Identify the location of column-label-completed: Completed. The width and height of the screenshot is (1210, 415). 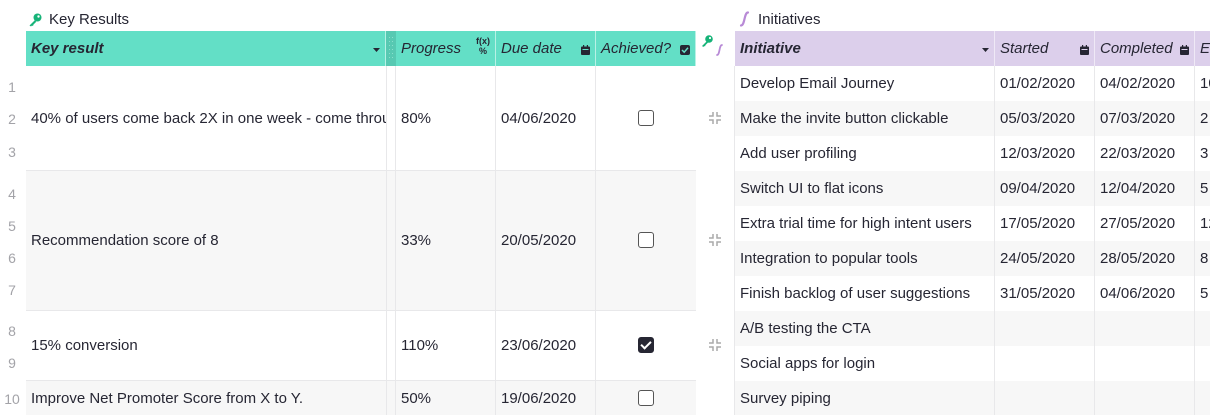
(1136, 48).